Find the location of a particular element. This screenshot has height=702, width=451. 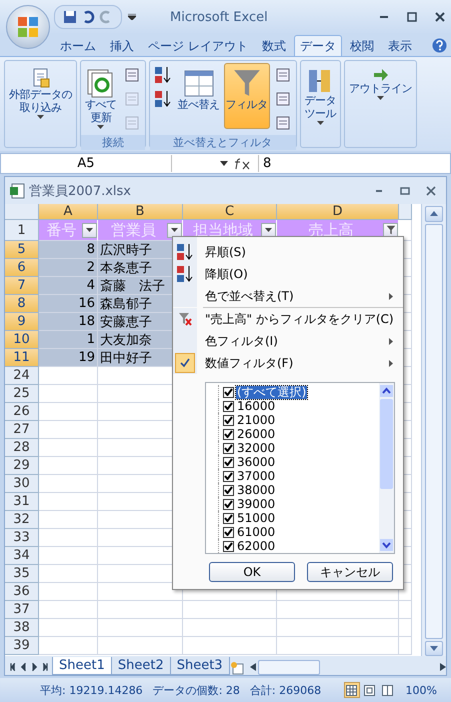

menu-item: "売上高" からフィルタをクリア(C) is located at coordinates (288, 319).